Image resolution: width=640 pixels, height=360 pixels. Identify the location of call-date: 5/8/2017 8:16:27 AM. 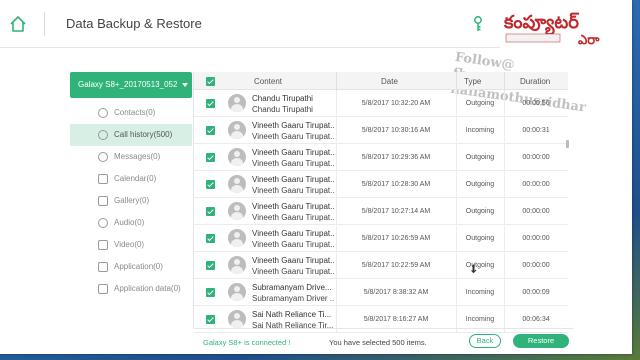
(396, 319).